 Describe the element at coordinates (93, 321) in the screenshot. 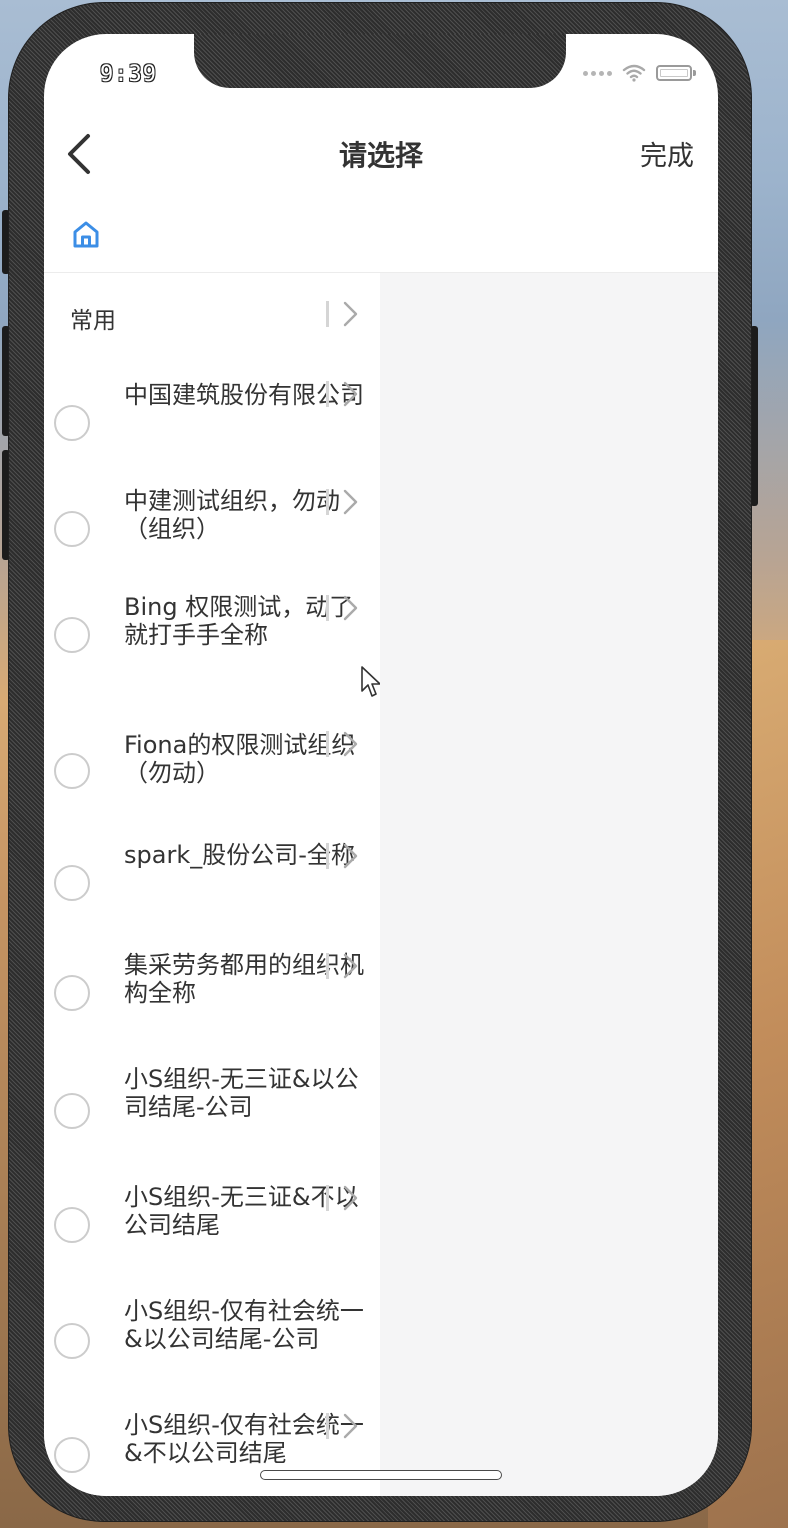

I see `common-label: 常用` at that location.